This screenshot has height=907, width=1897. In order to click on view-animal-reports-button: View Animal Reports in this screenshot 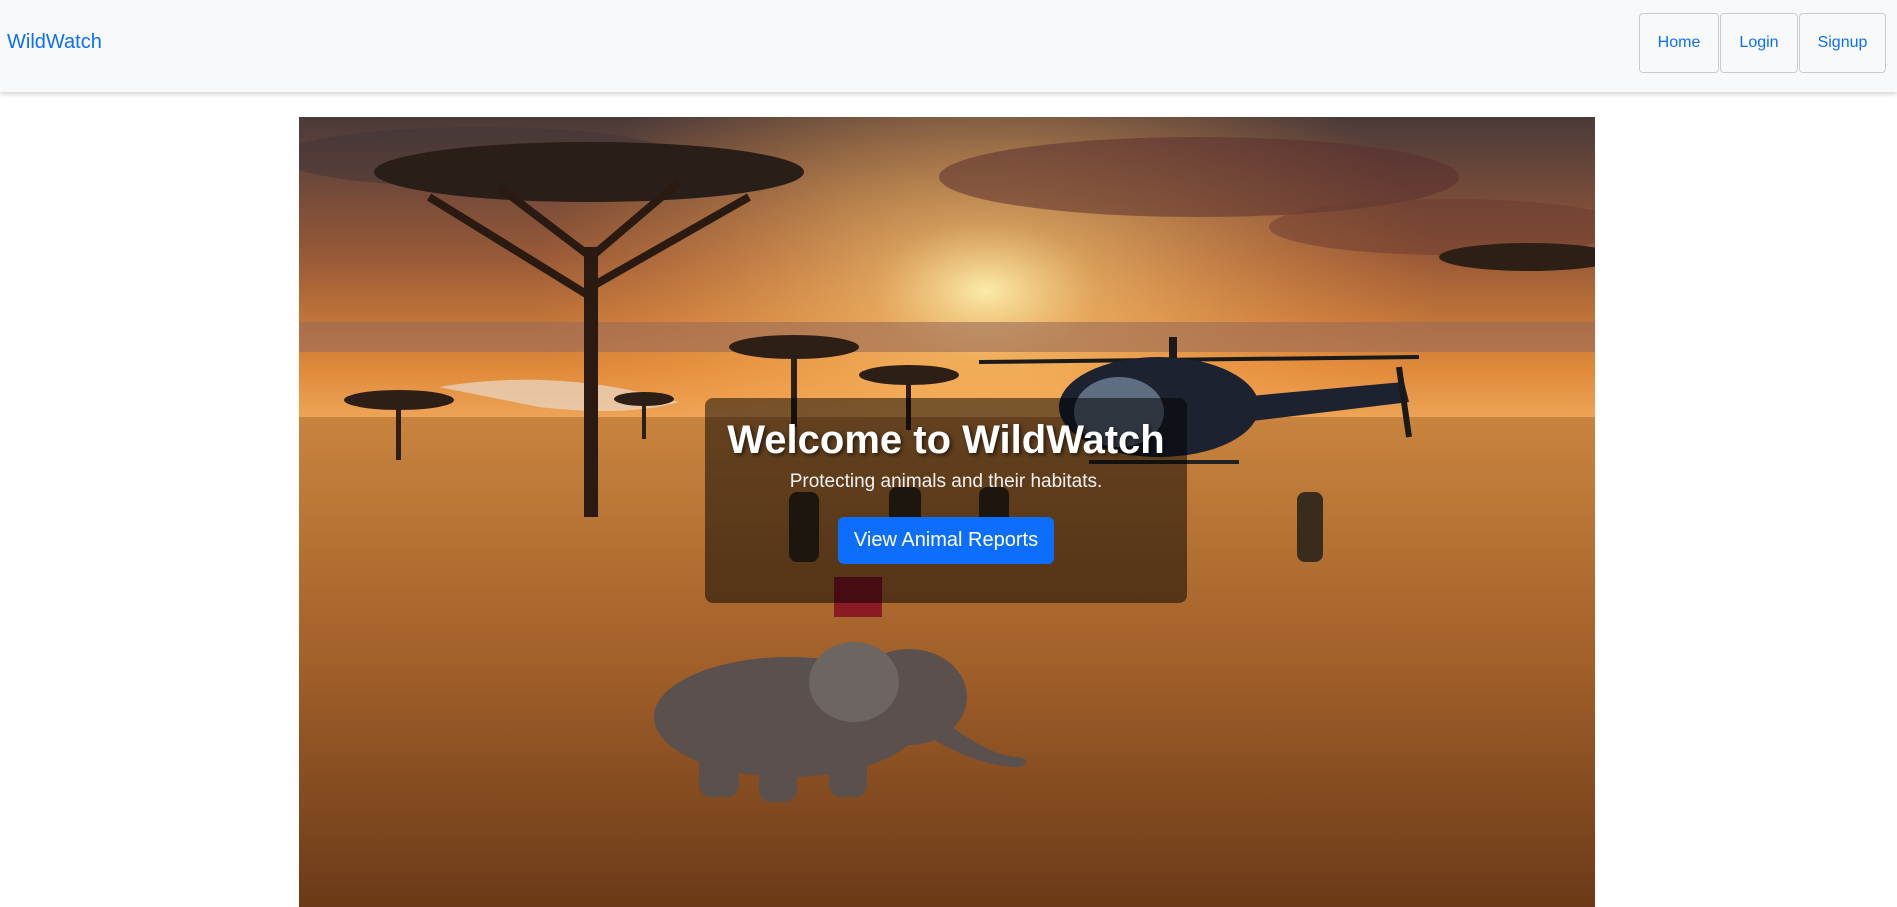, I will do `click(946, 540)`.